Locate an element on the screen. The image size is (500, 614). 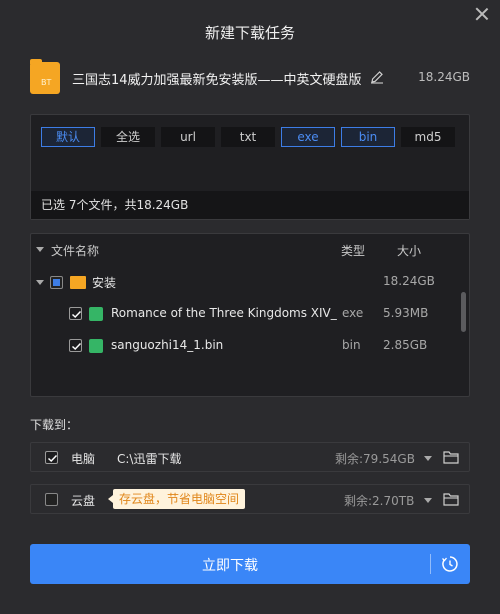
exe-file-icon is located at coordinates (96, 314).